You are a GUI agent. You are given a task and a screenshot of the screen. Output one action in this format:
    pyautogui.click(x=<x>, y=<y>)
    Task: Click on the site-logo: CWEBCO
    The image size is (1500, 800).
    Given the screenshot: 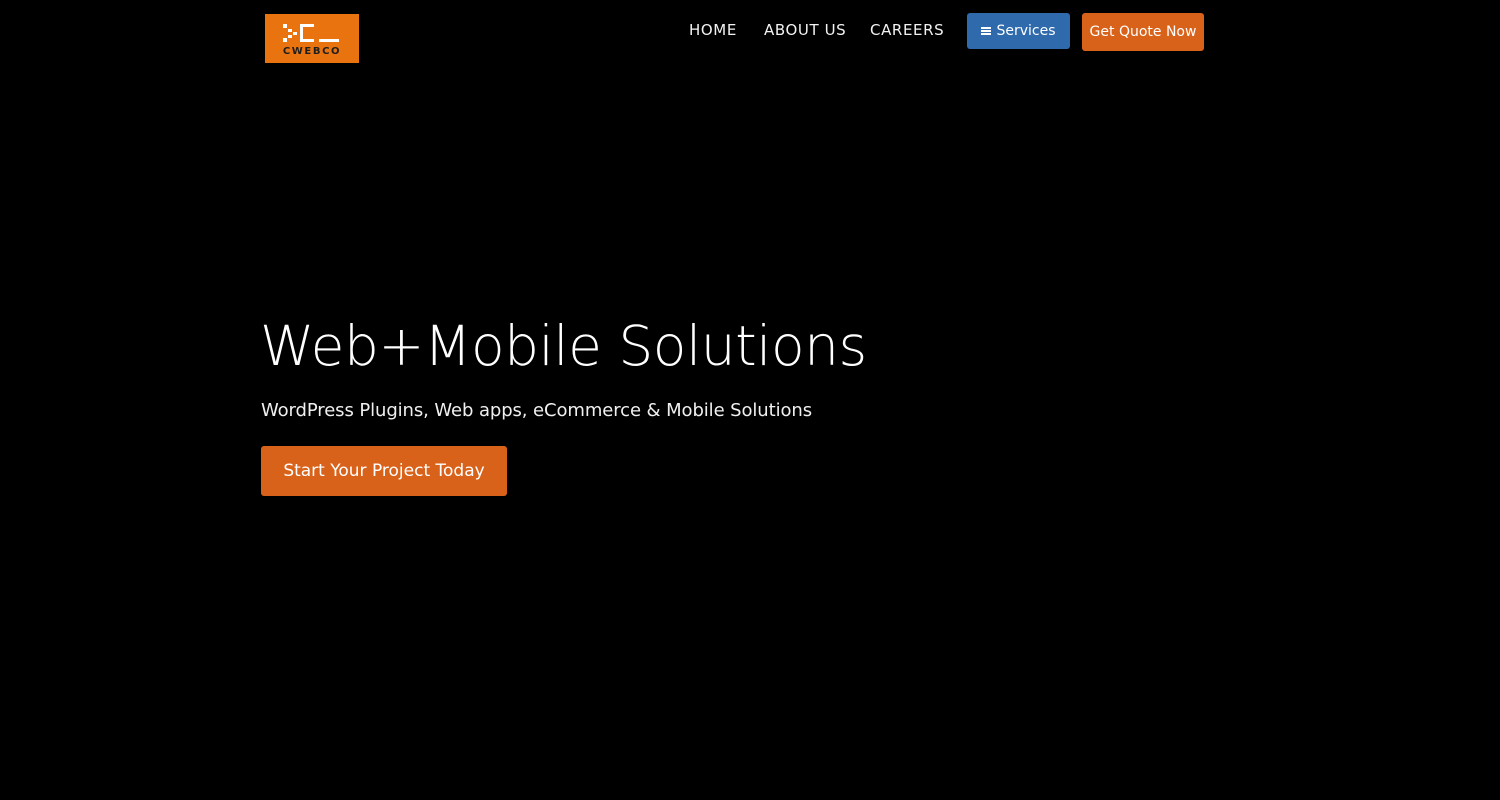 What is the action you would take?
    pyautogui.click(x=312, y=38)
    